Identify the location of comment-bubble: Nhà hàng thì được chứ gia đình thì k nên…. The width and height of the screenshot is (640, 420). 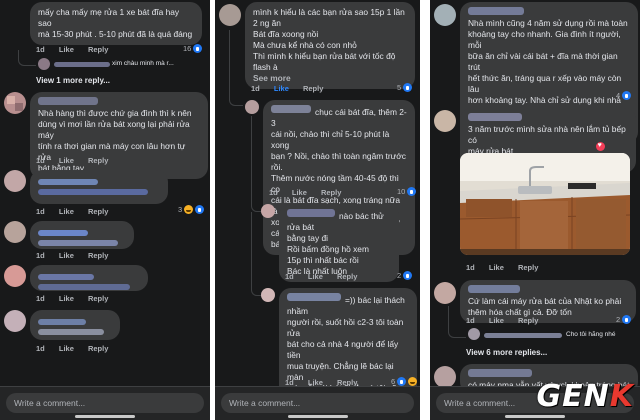
(119, 135).